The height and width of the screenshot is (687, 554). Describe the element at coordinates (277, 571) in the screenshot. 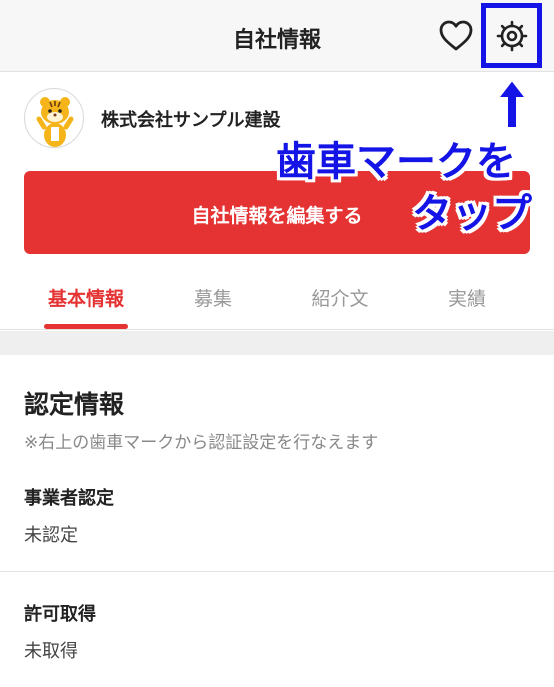

I see `divider` at that location.